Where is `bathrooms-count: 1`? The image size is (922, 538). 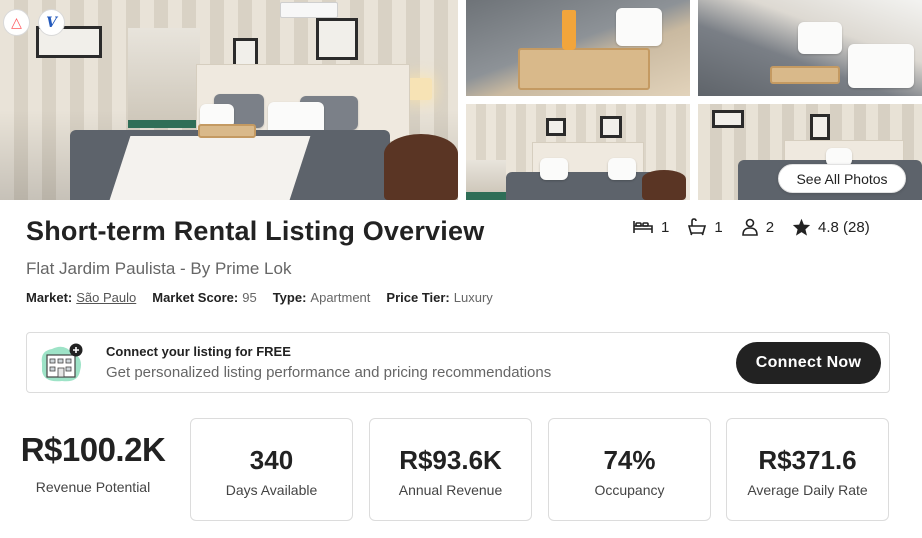
bathrooms-count: 1 is located at coordinates (718, 227).